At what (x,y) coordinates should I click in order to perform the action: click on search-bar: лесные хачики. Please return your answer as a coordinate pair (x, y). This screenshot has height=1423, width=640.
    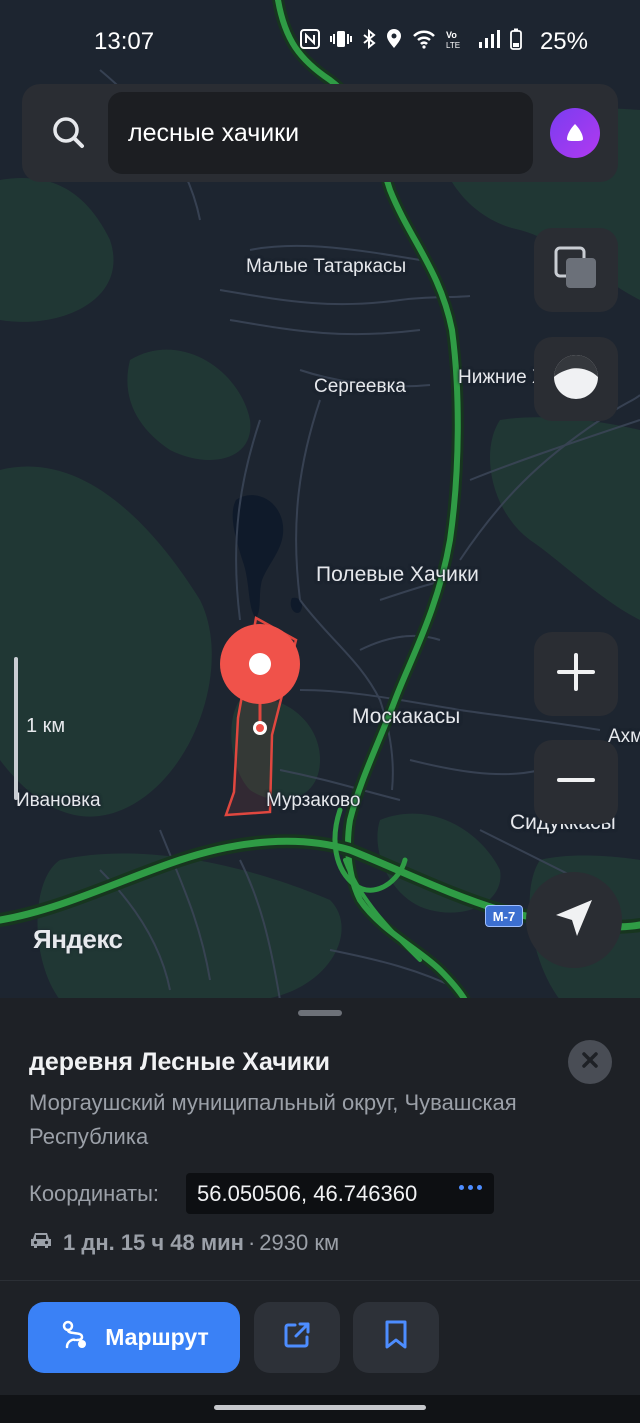
    Looking at the image, I should click on (320, 133).